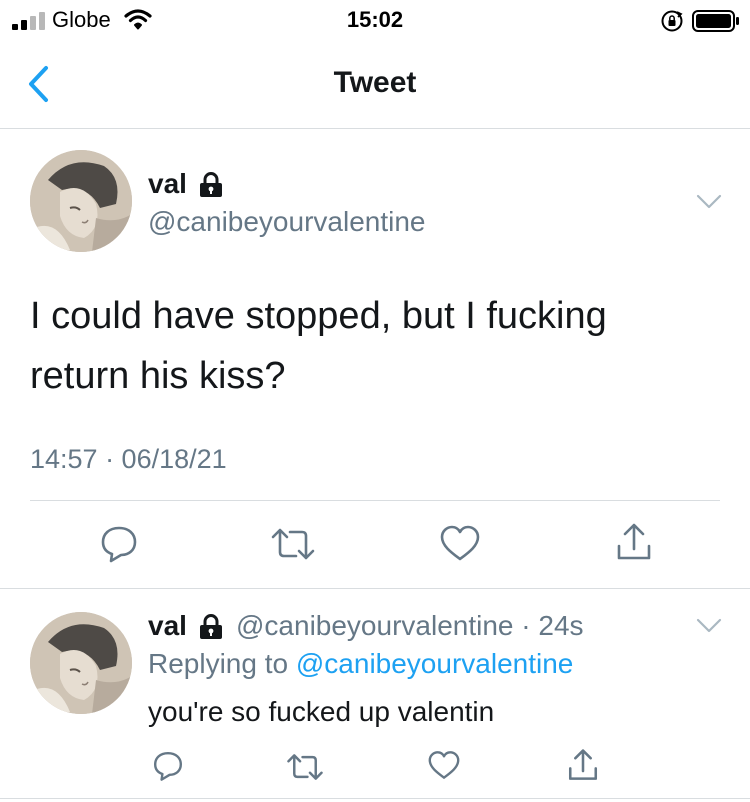 This screenshot has width=750, height=802. What do you see at coordinates (321, 711) in the screenshot?
I see `reply-text: you're so fucked up valentin` at bounding box center [321, 711].